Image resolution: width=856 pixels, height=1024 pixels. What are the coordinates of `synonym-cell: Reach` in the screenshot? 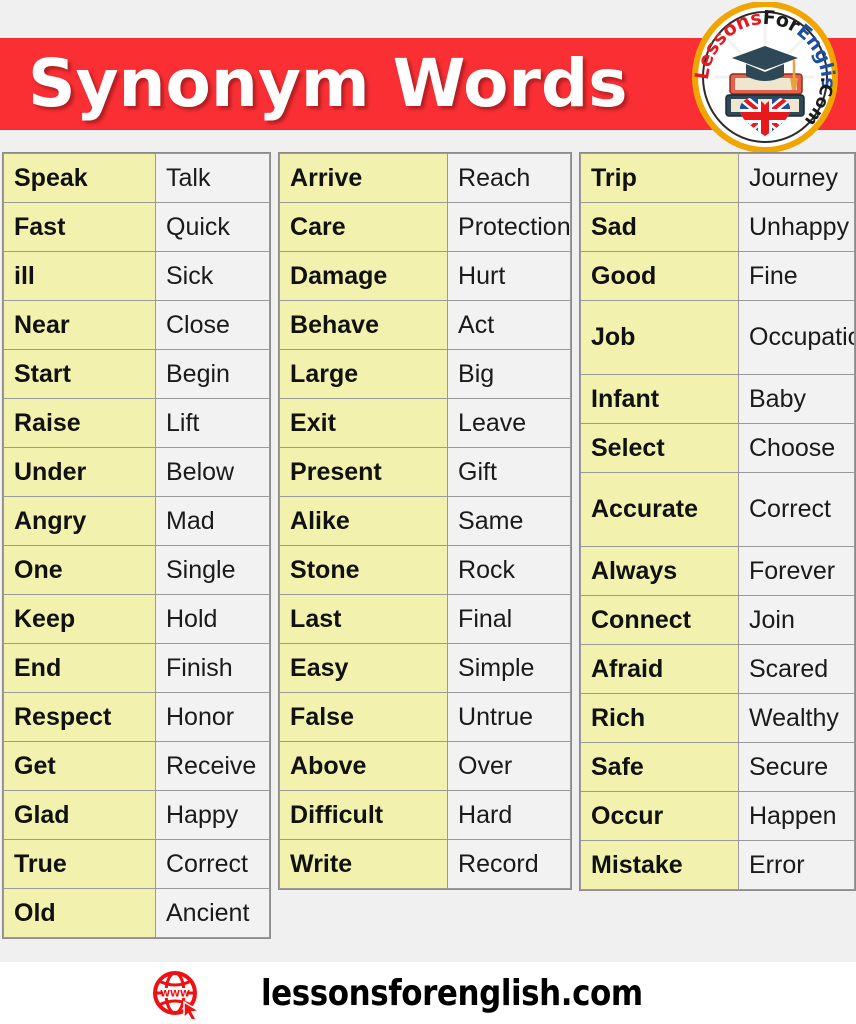 It's located at (509, 178).